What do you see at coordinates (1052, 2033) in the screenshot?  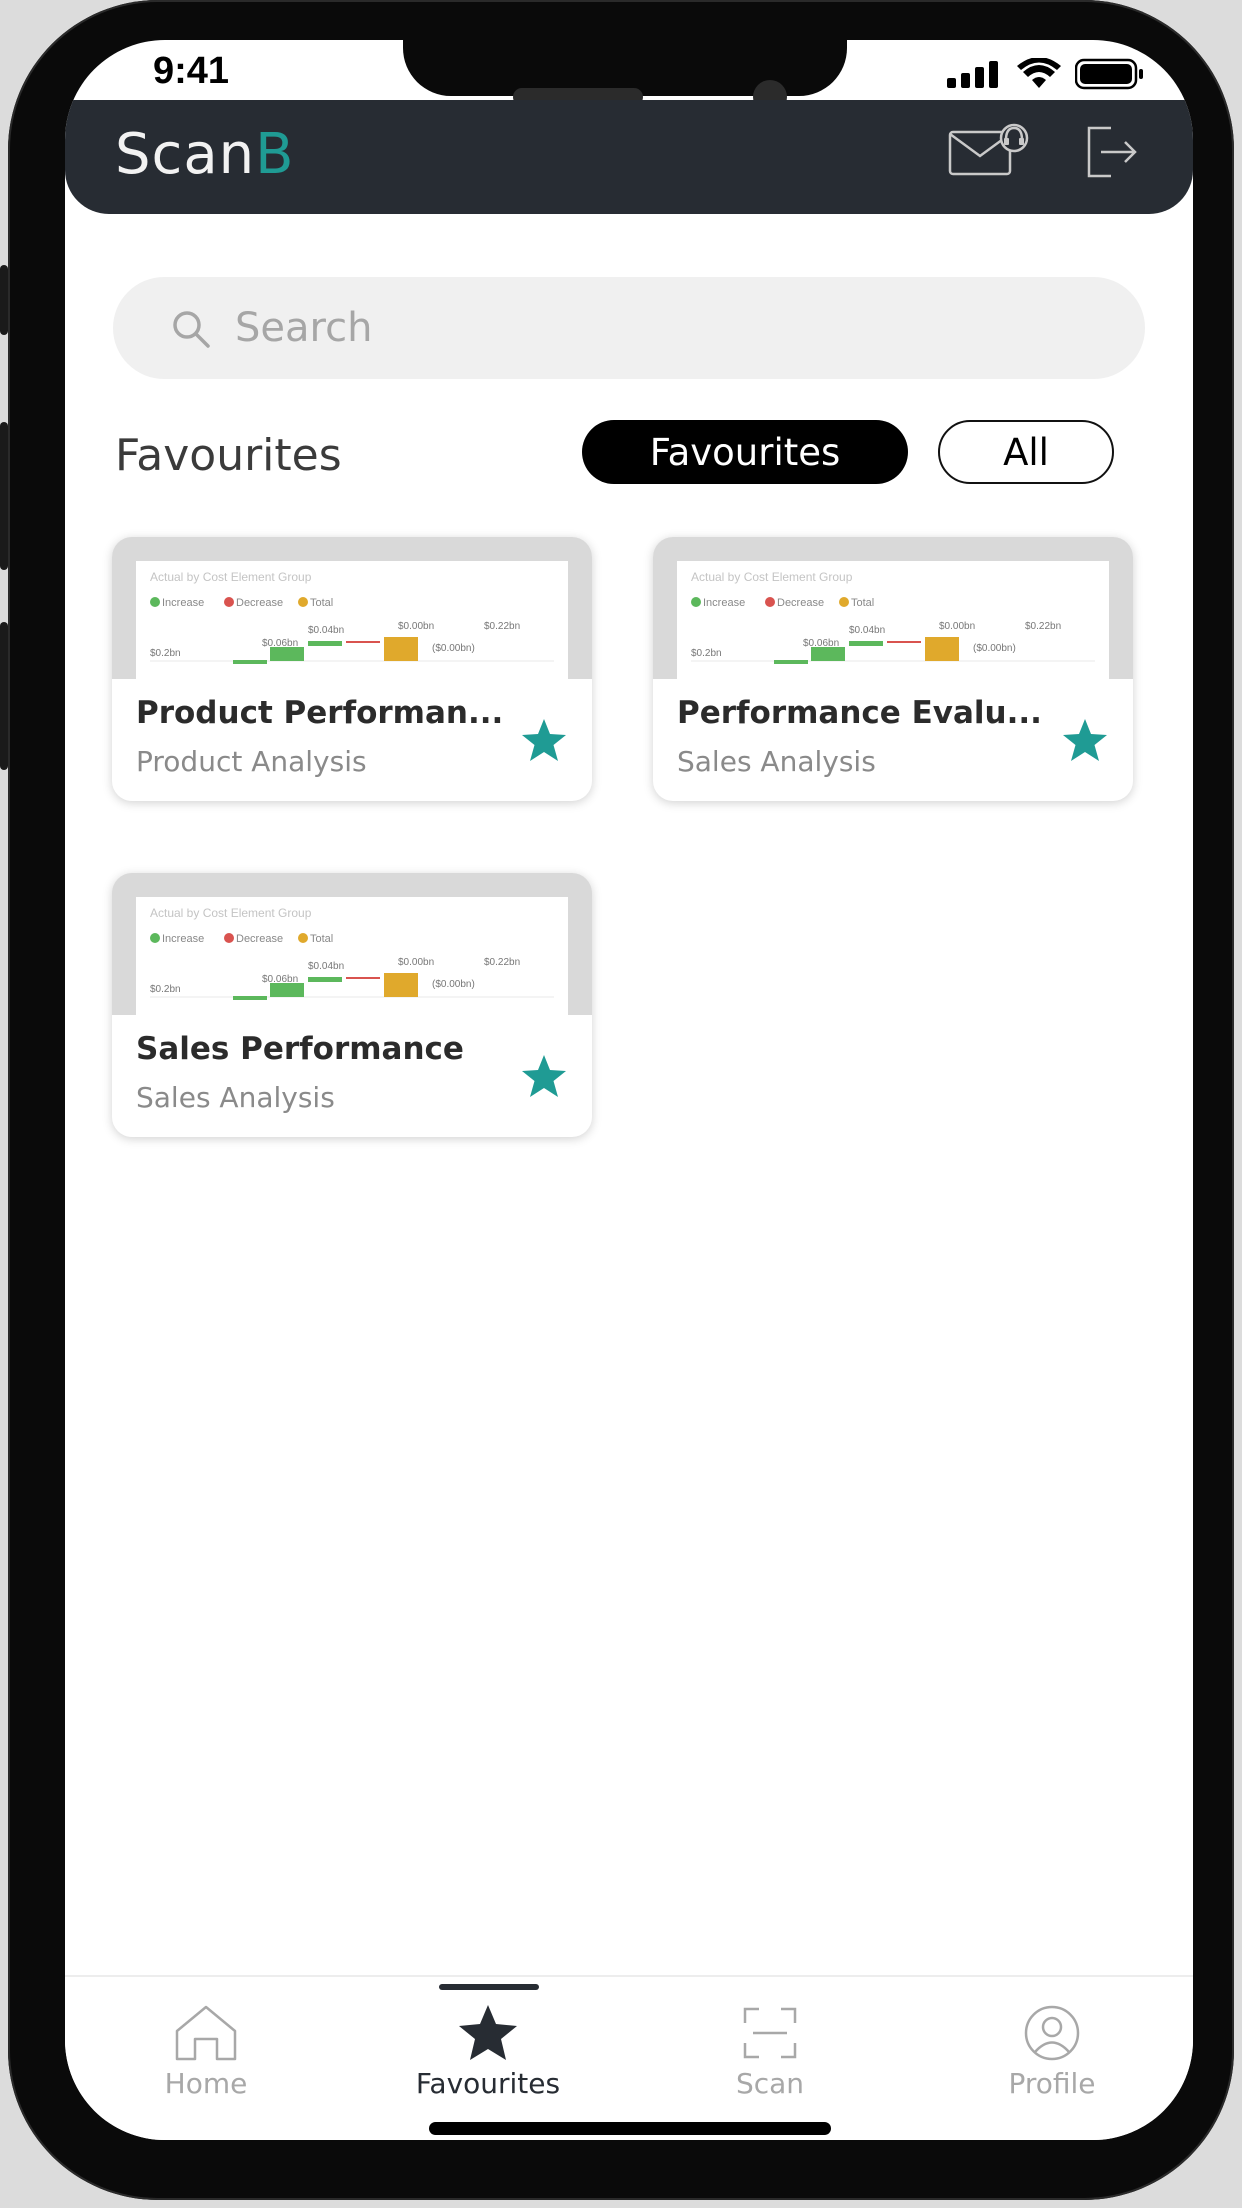 I see `profile-icon` at bounding box center [1052, 2033].